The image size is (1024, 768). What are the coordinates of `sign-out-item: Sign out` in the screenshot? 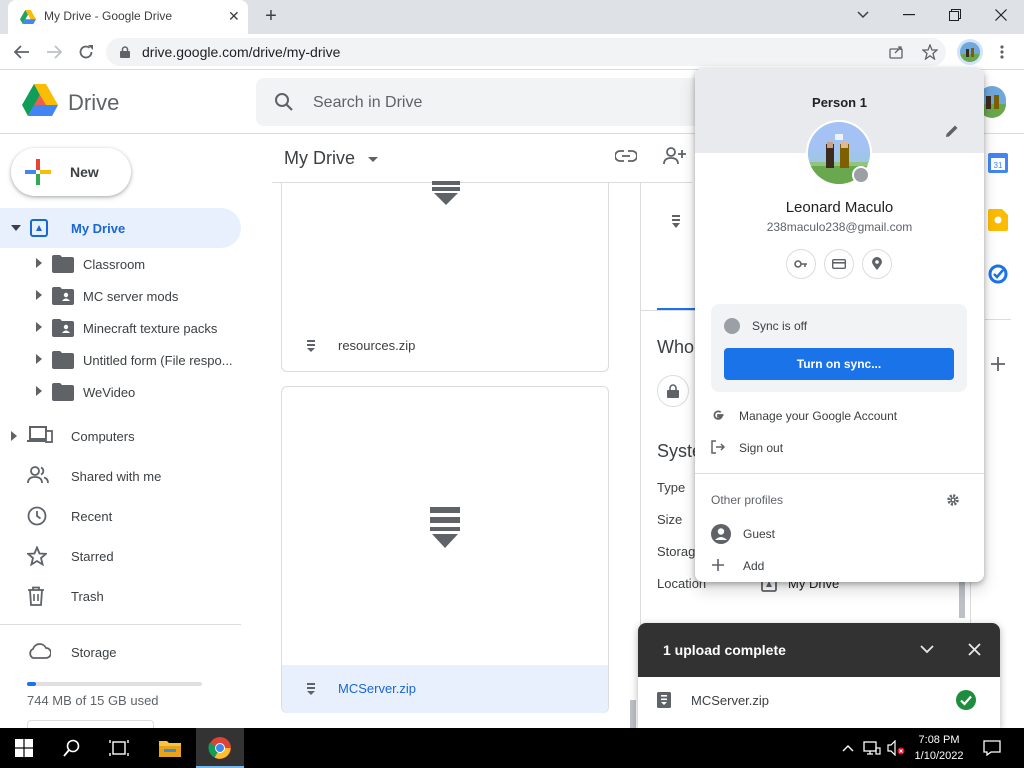 It's located at (839, 448).